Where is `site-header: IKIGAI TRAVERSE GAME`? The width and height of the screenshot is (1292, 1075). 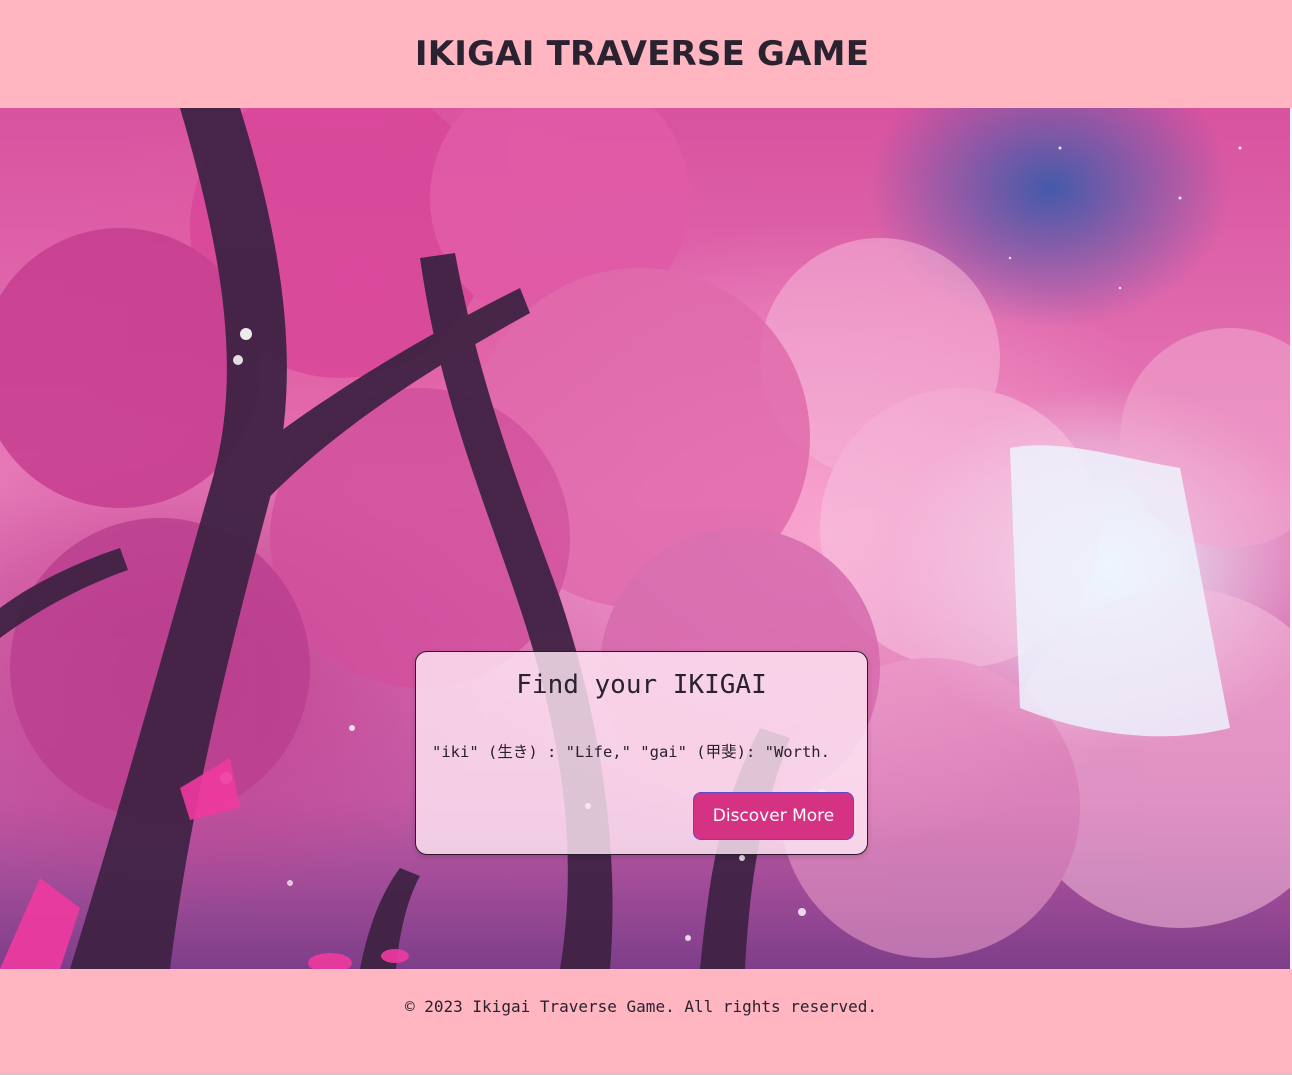
site-header: IKIGAI TRAVERSE GAME is located at coordinates (646, 54).